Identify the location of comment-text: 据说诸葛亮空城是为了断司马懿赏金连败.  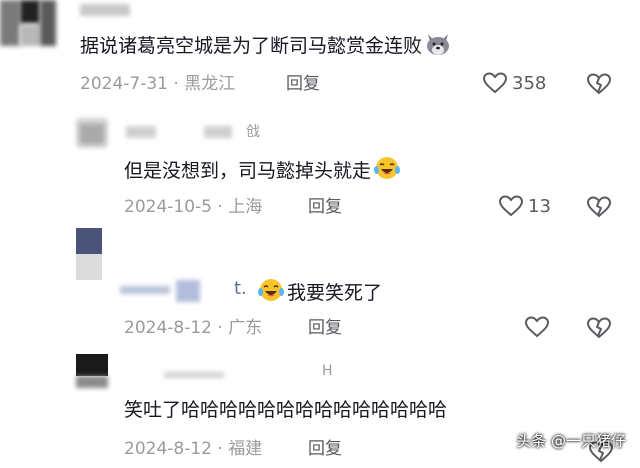
(266, 47).